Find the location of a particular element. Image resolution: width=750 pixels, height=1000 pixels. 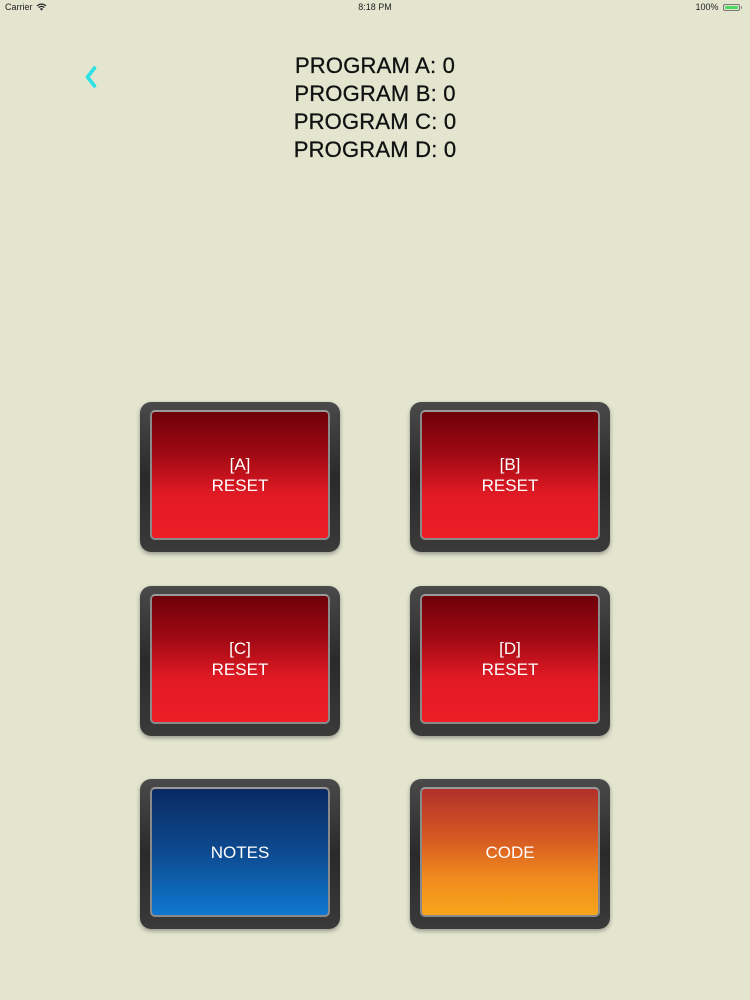

notes-button: NOTES is located at coordinates (240, 854).